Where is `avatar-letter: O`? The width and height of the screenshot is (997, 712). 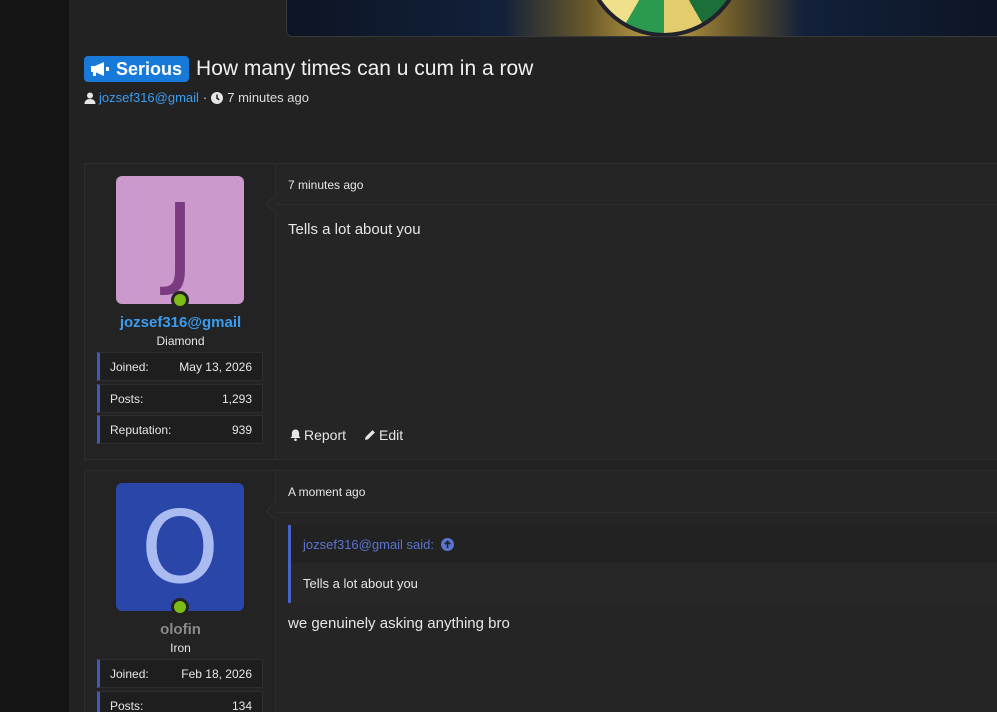 avatar-letter: O is located at coordinates (180, 547).